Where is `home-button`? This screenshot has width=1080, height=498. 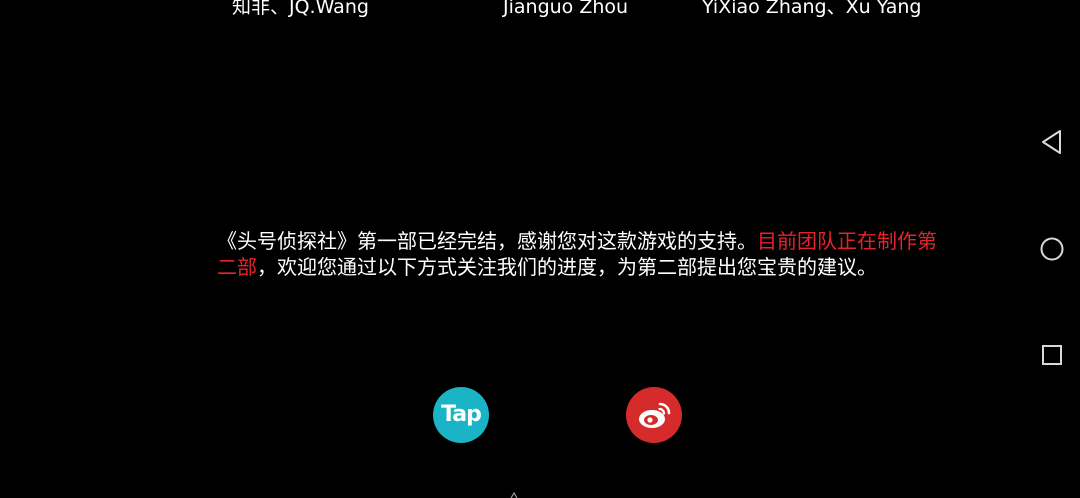 home-button is located at coordinates (1052, 249).